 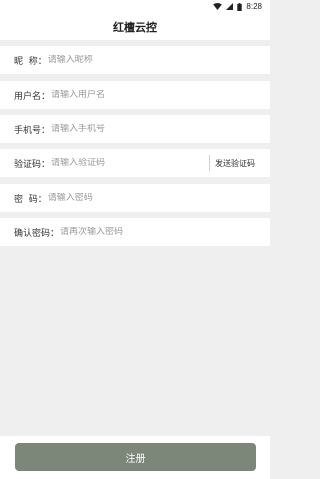 I want to click on status-bar: 8:28, so click(x=135, y=6).